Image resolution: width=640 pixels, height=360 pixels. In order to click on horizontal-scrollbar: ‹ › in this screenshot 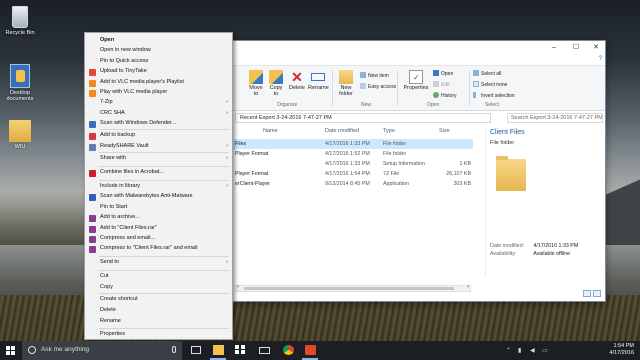, I will do `click(353, 288)`.